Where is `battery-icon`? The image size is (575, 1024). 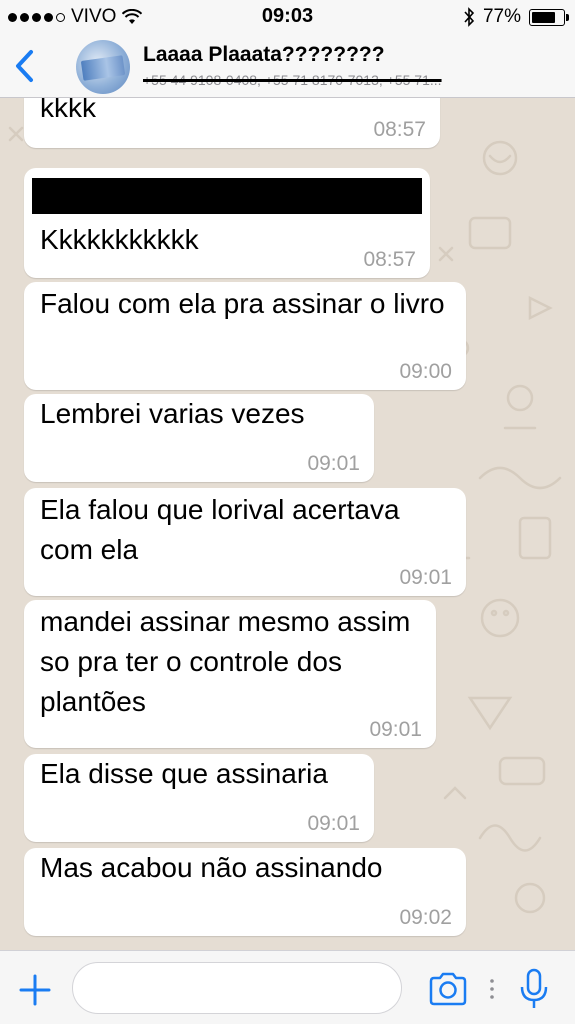 battery-icon is located at coordinates (549, 17).